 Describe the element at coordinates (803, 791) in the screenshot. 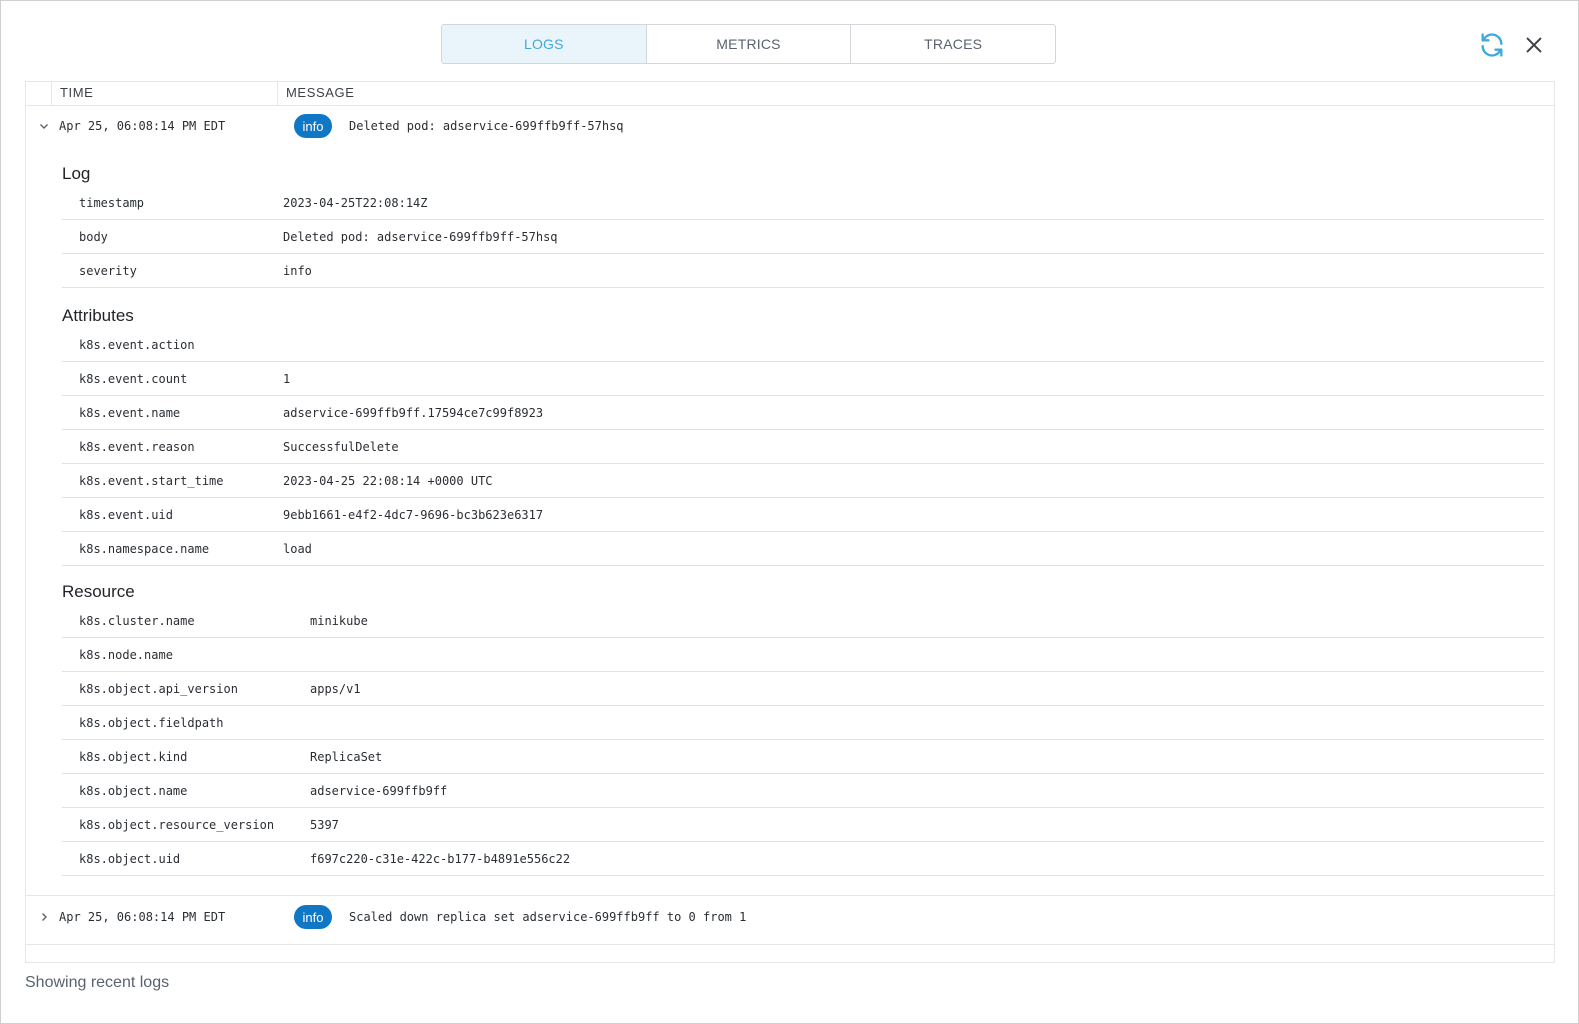

I see `detail-row: k8s.object.name adservice-699ffb9ff` at that location.